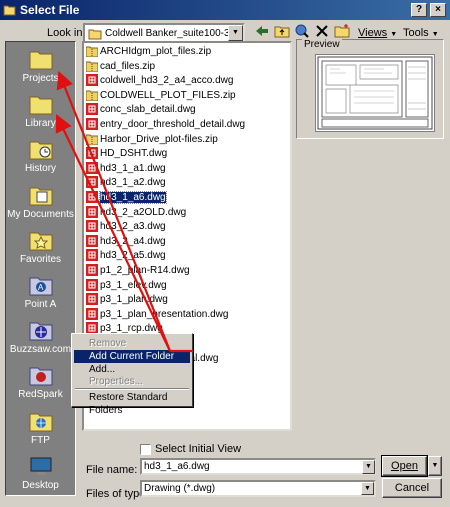  What do you see at coordinates (132, 389) in the screenshot?
I see `menu-divider` at bounding box center [132, 389].